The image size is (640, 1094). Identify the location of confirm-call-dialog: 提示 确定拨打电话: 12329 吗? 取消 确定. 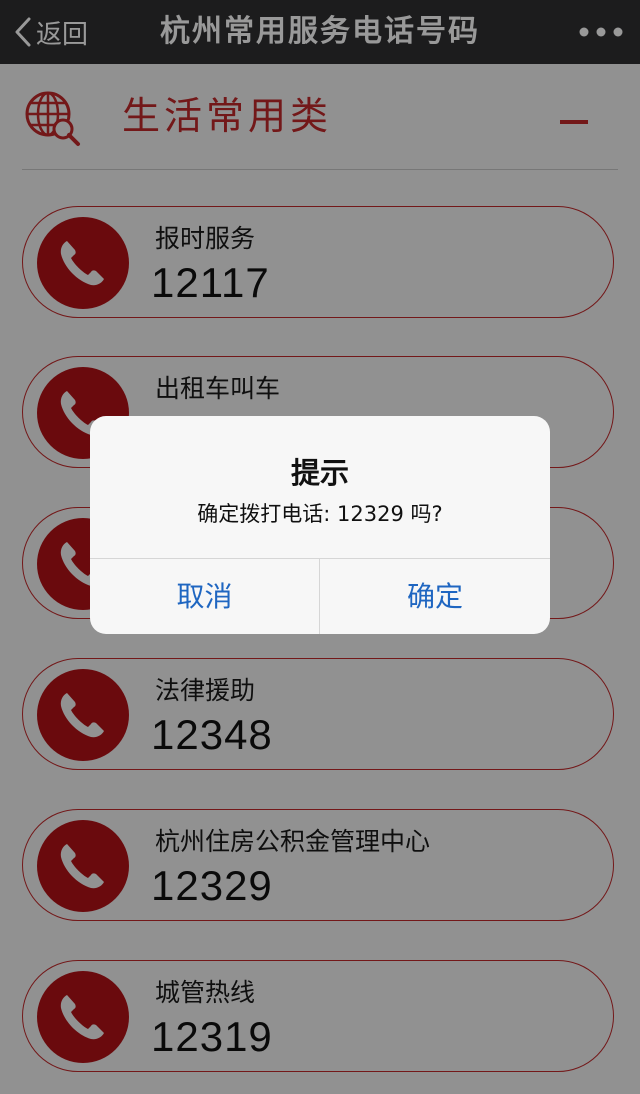
(320, 525).